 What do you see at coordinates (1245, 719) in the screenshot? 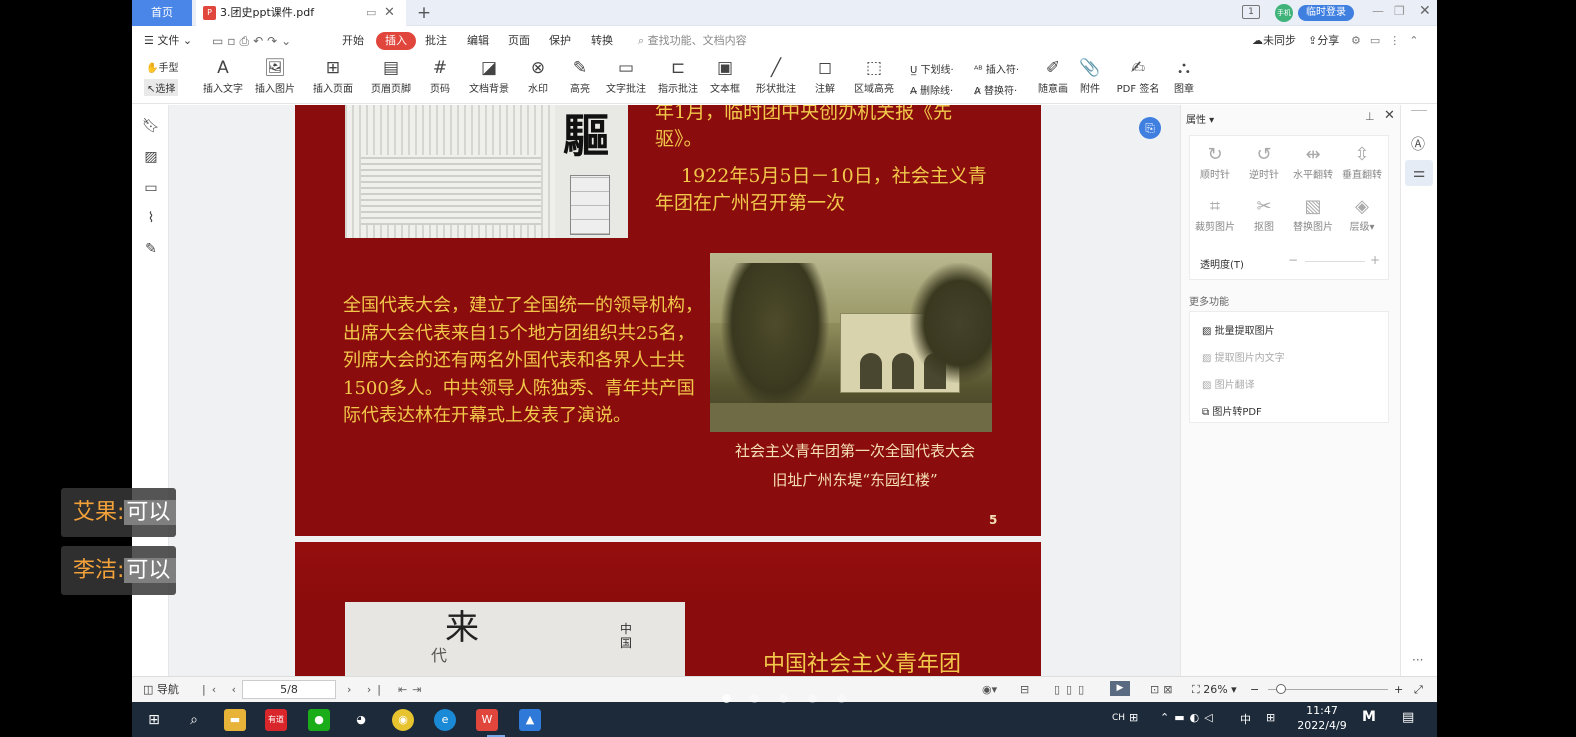
I see `ime-mode-indicator: 中` at bounding box center [1245, 719].